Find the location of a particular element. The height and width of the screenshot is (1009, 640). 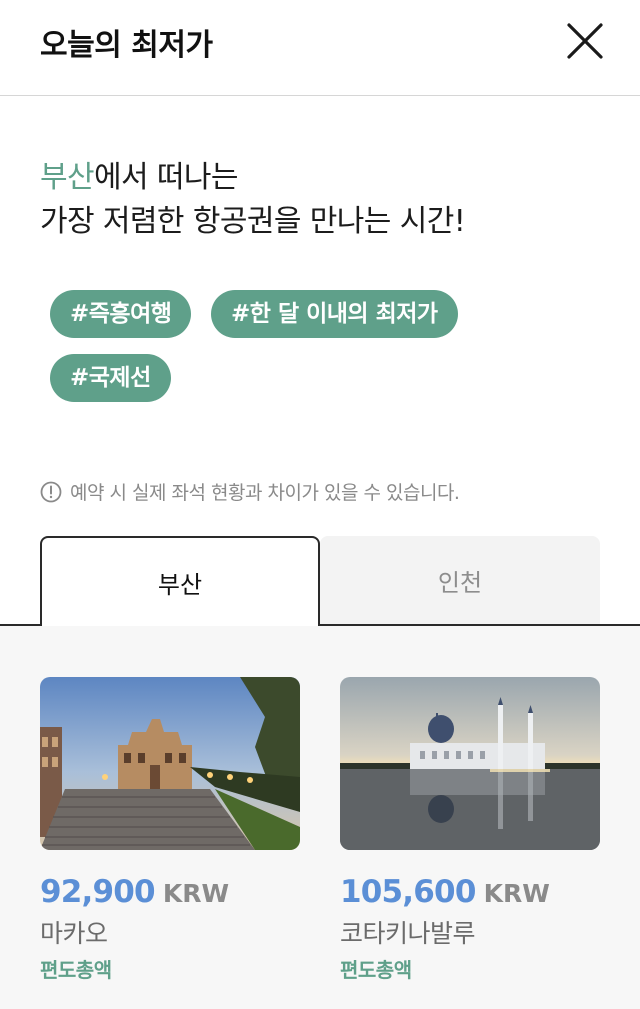

origin-city: 부산 is located at coordinates (67, 177).